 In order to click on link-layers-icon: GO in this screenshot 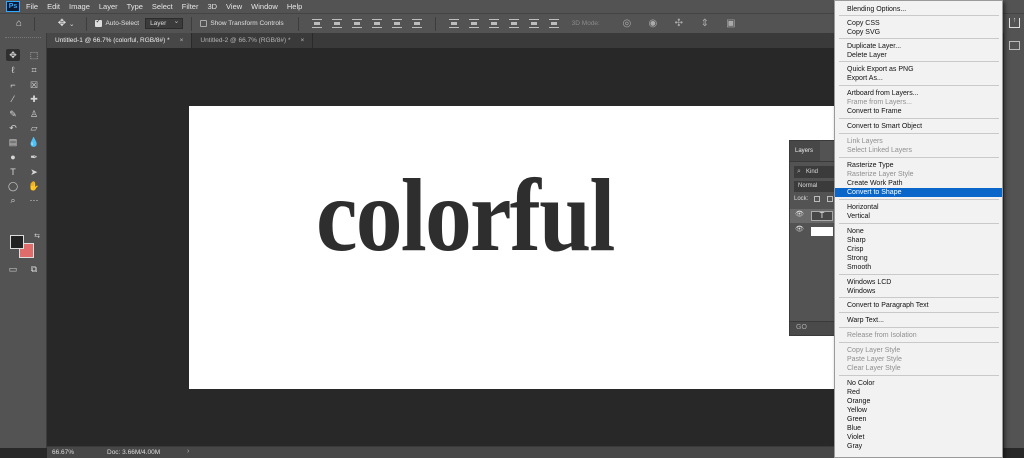, I will do `click(801, 327)`.